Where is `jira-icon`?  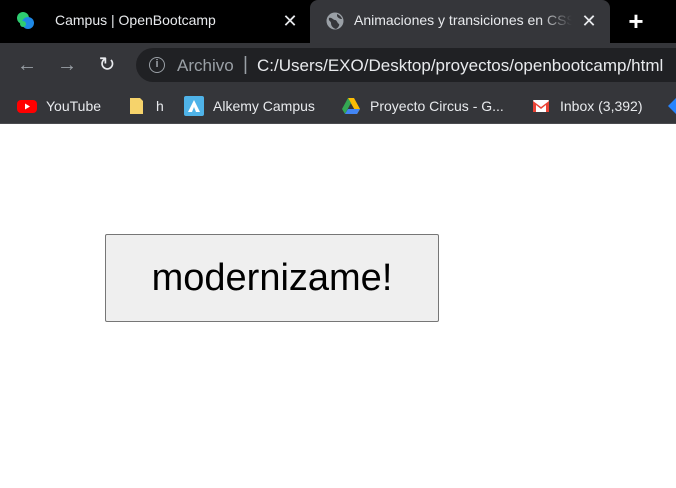 jira-icon is located at coordinates (672, 106).